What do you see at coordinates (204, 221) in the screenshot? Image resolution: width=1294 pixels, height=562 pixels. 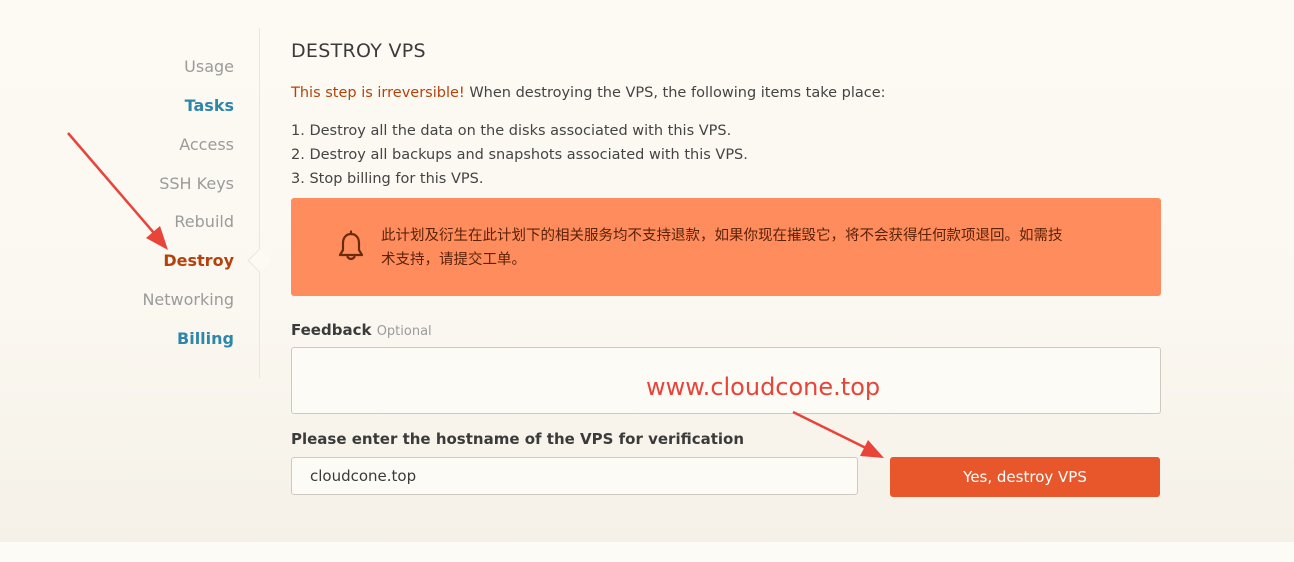 I see `sidebar-item-rebuild: Rebuild` at bounding box center [204, 221].